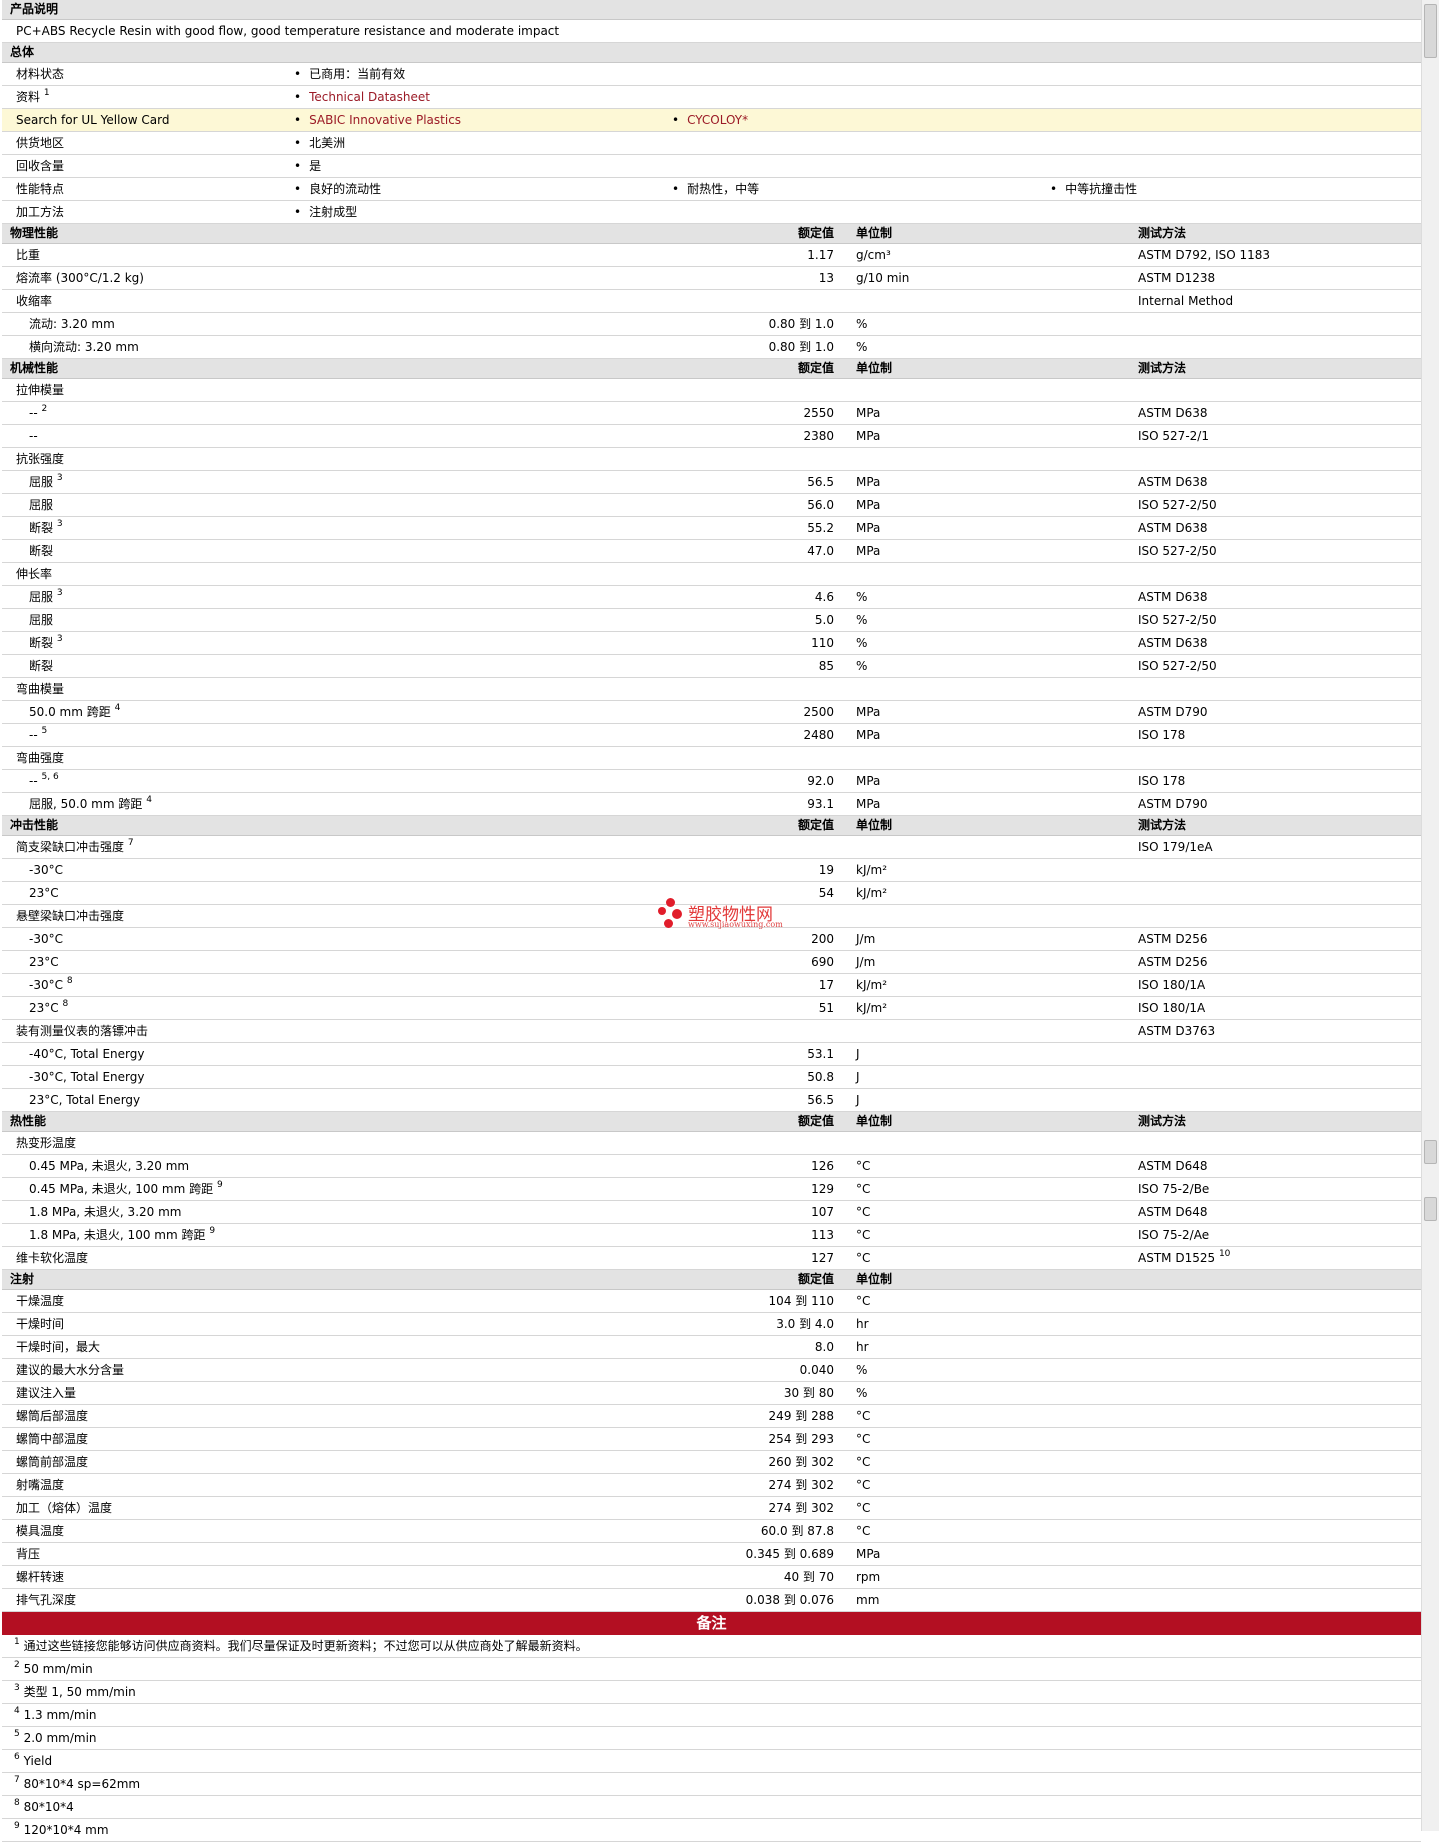 This screenshot has width=1439, height=1842. What do you see at coordinates (711, 870) in the screenshot?
I see `property-row: -30°C 19 kJ/m²` at bounding box center [711, 870].